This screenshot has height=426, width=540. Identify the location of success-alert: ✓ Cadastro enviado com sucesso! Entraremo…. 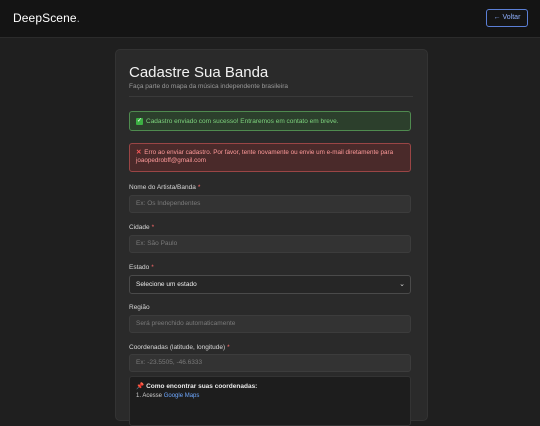
(270, 121).